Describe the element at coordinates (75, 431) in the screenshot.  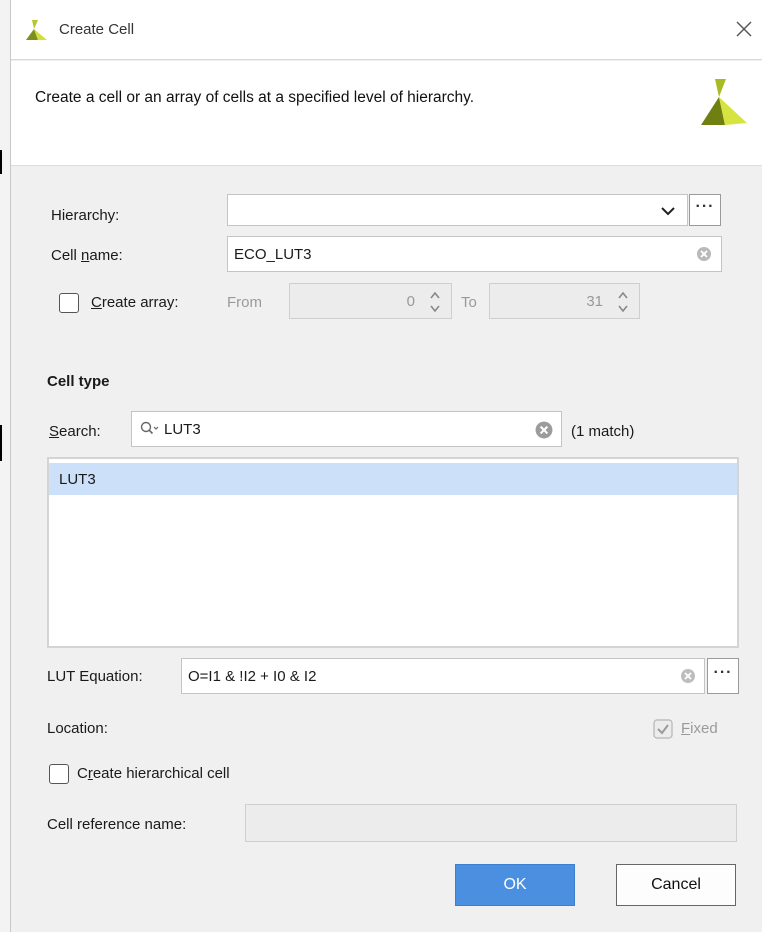
I see `search-label: Search:` at that location.